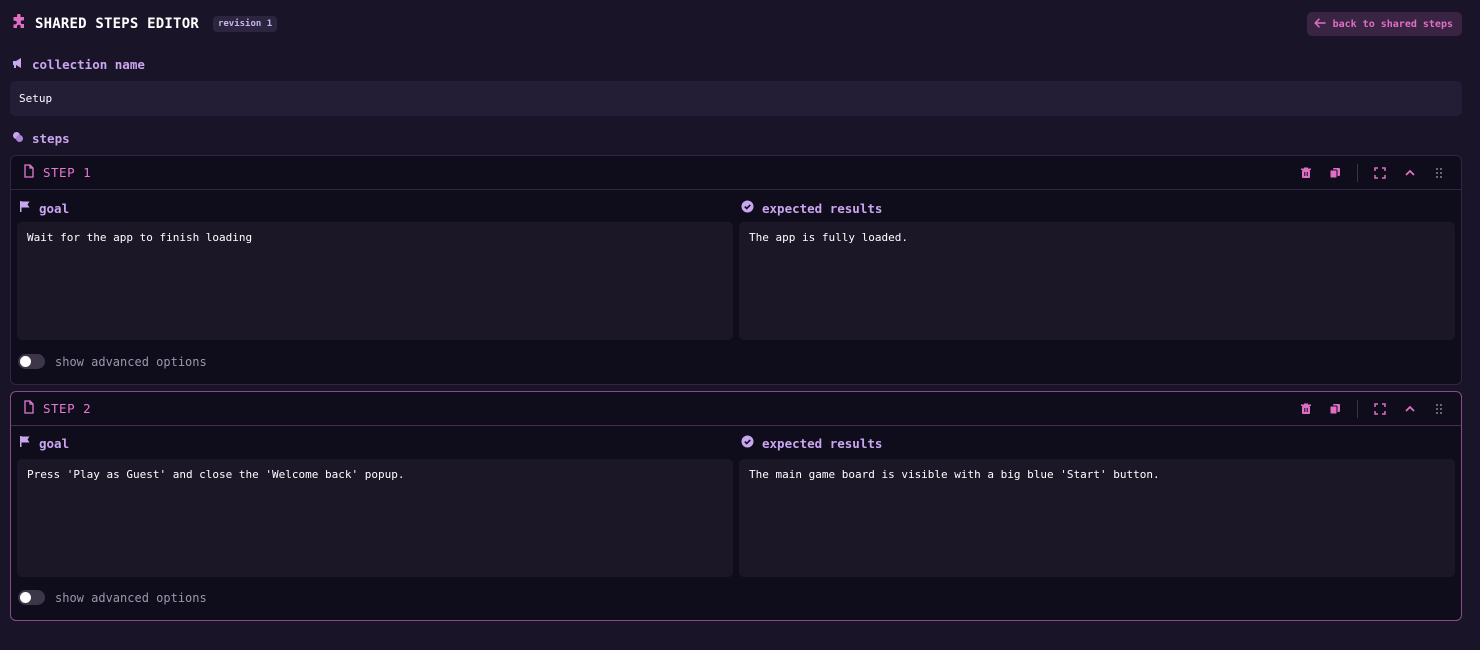  Describe the element at coordinates (19, 23) in the screenshot. I see `puzzle-icon` at that location.